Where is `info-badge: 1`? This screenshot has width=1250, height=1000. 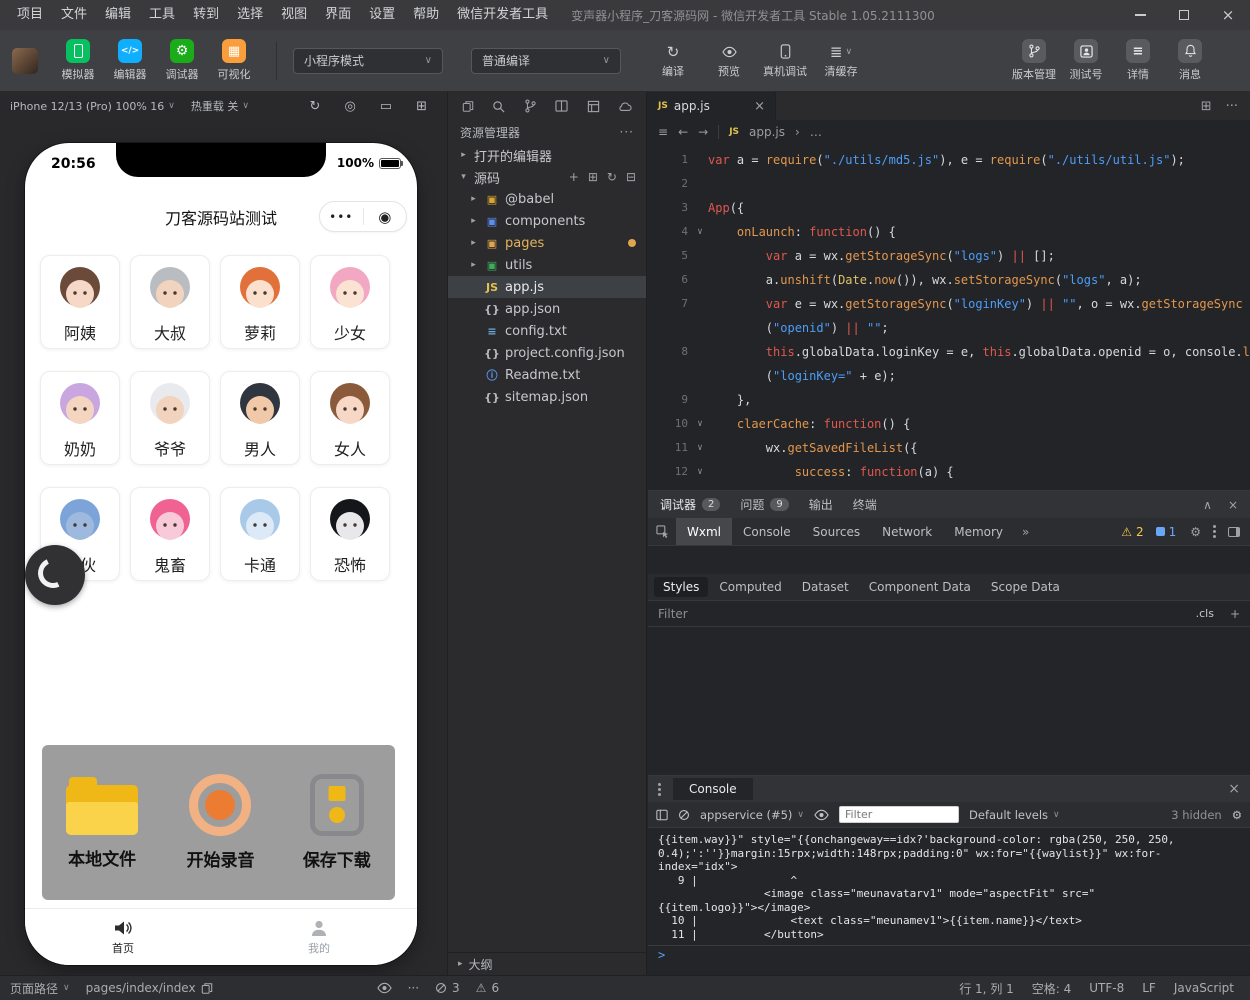
info-badge: 1 is located at coordinates (1165, 532).